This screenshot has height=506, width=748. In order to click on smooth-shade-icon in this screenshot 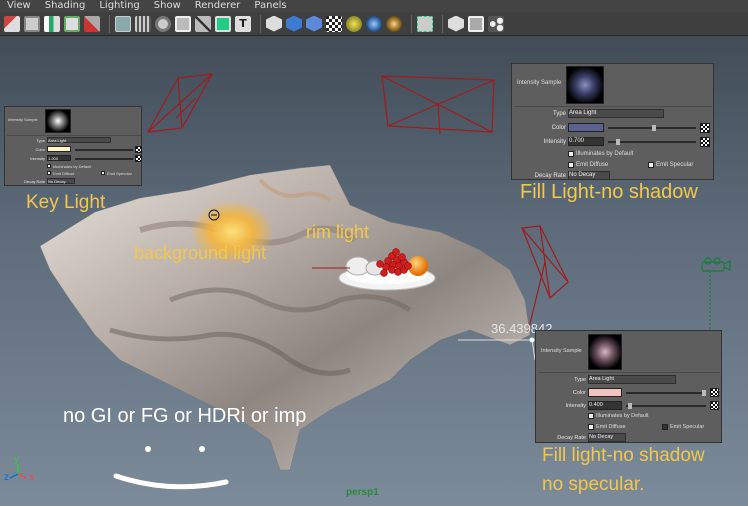, I will do `click(314, 23)`.